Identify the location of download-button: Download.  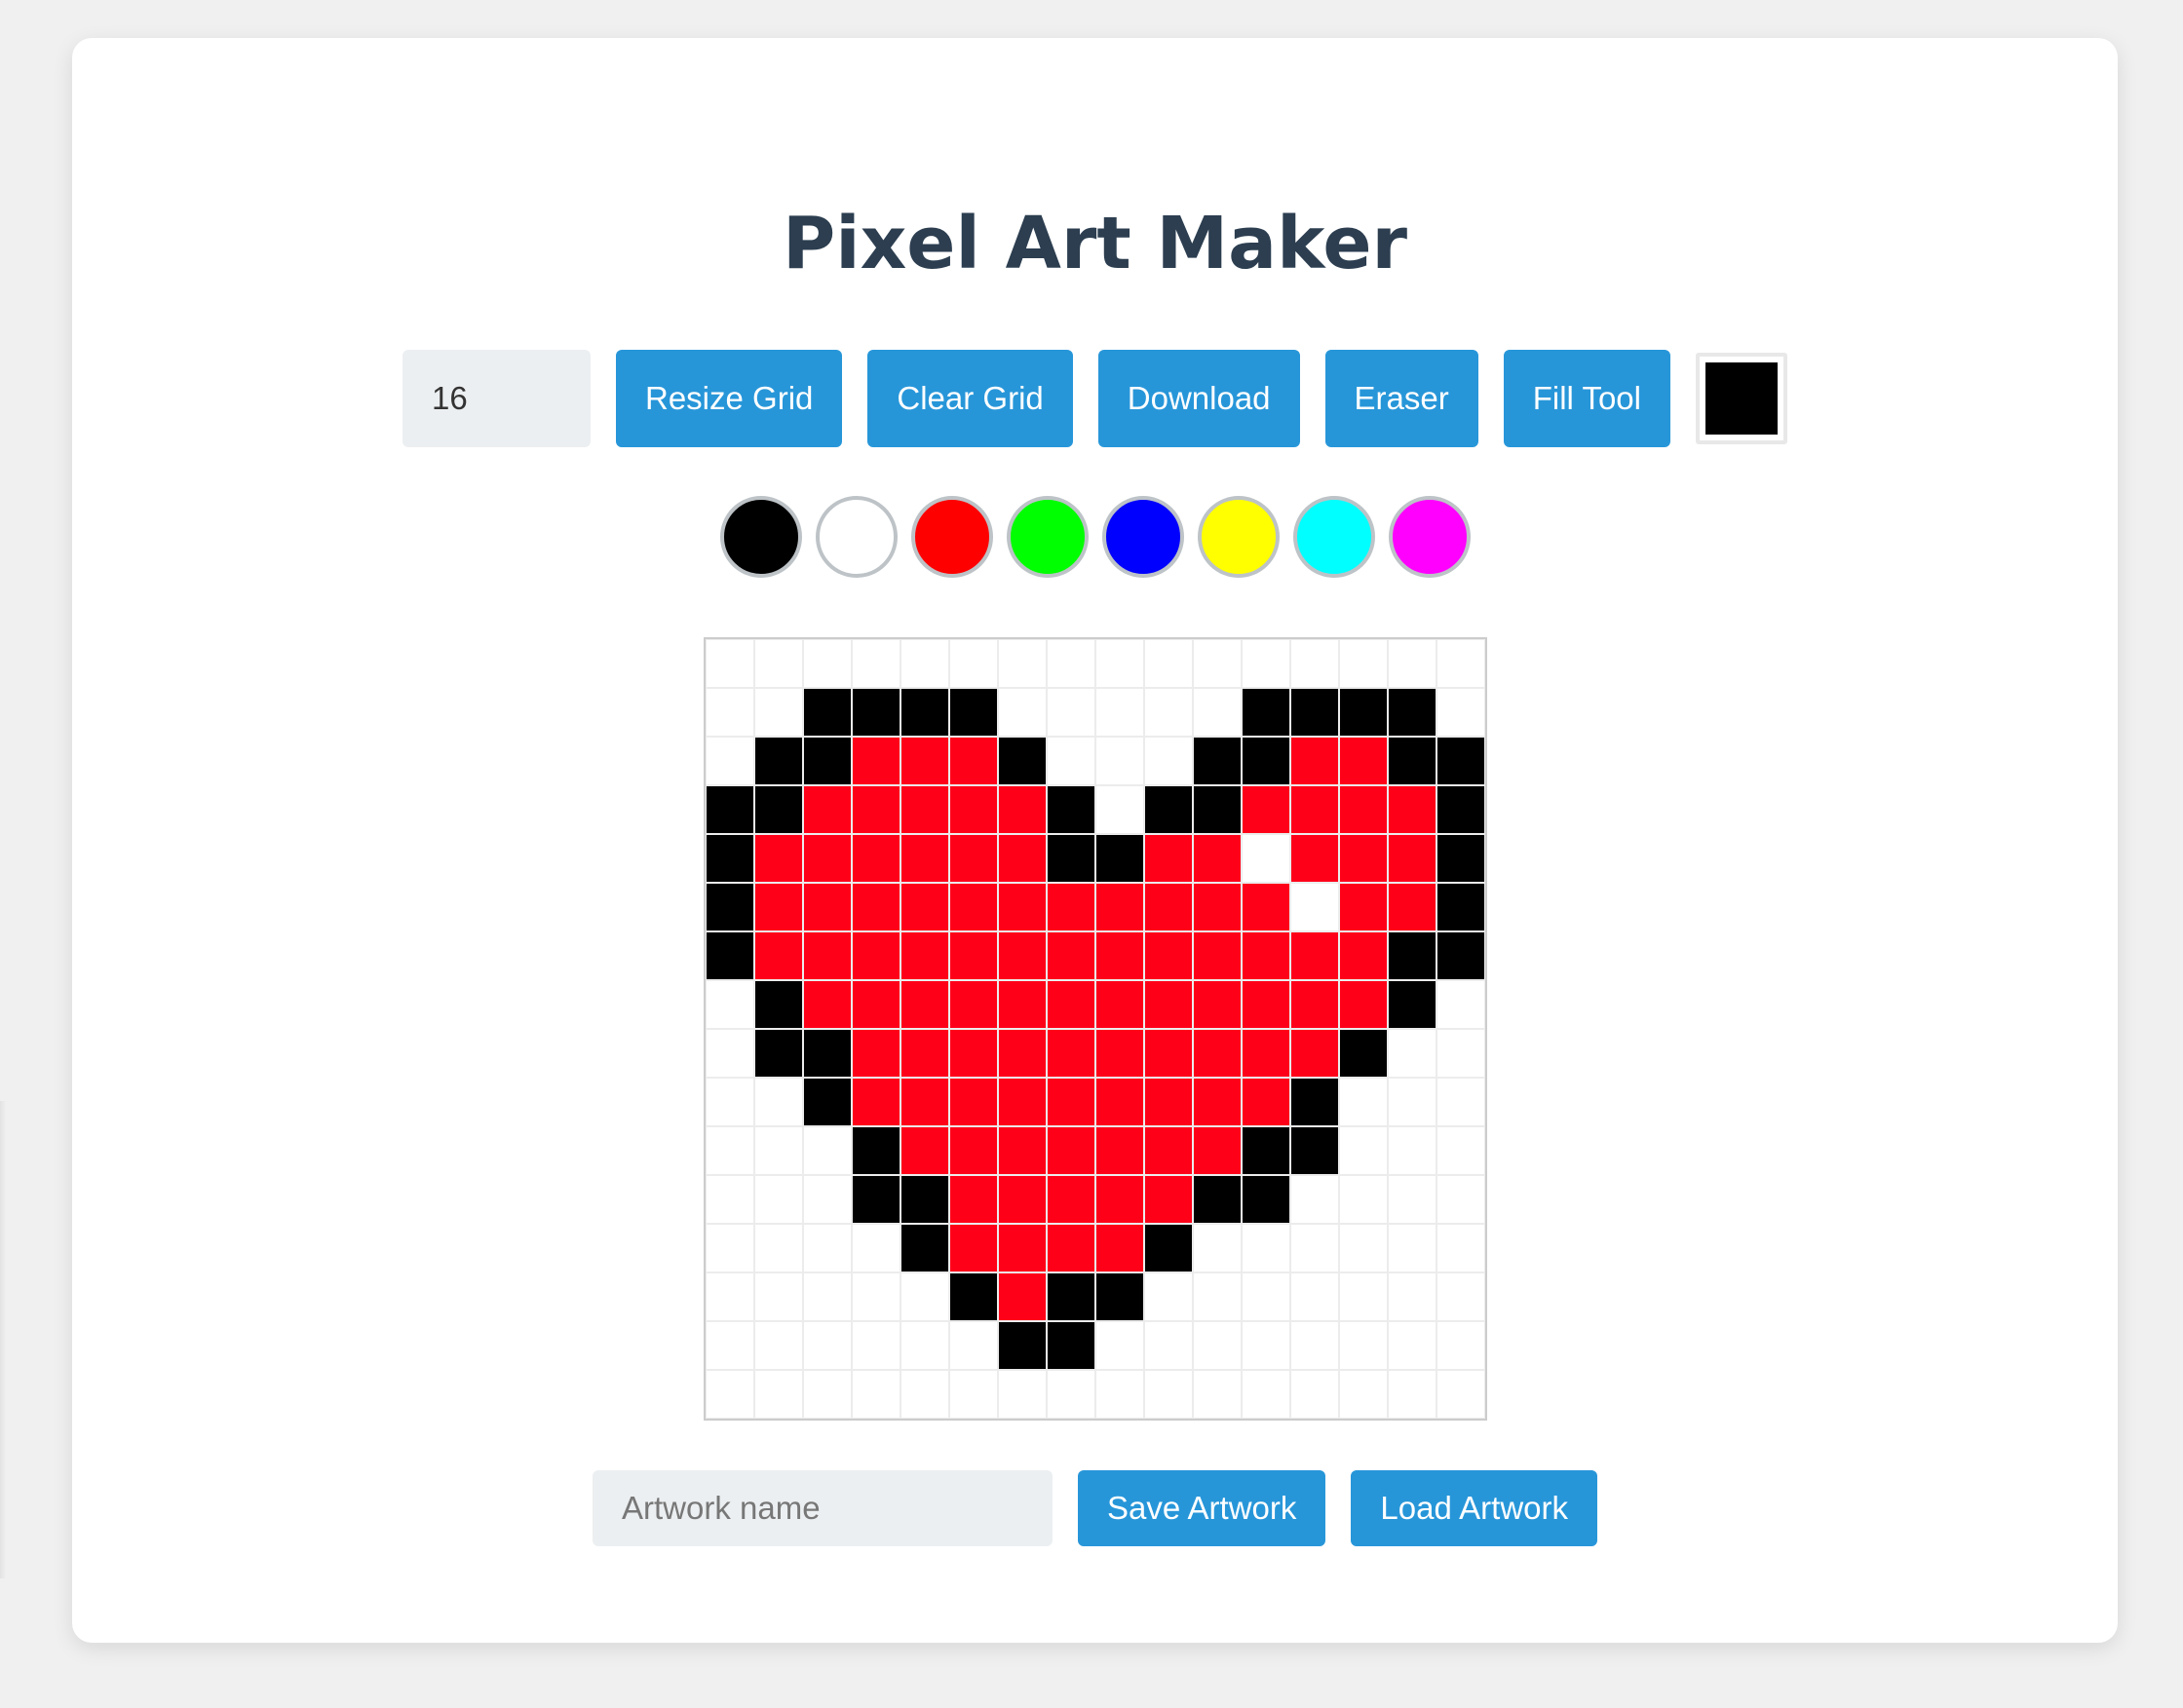
(1198, 399).